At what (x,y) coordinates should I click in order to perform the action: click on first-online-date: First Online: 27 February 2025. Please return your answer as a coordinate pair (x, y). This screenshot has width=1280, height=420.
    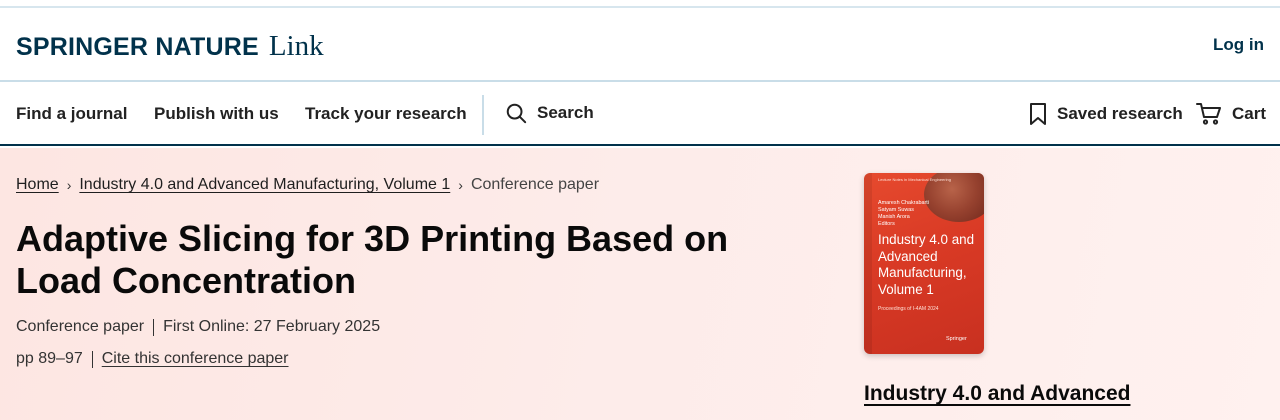
    Looking at the image, I should click on (272, 326).